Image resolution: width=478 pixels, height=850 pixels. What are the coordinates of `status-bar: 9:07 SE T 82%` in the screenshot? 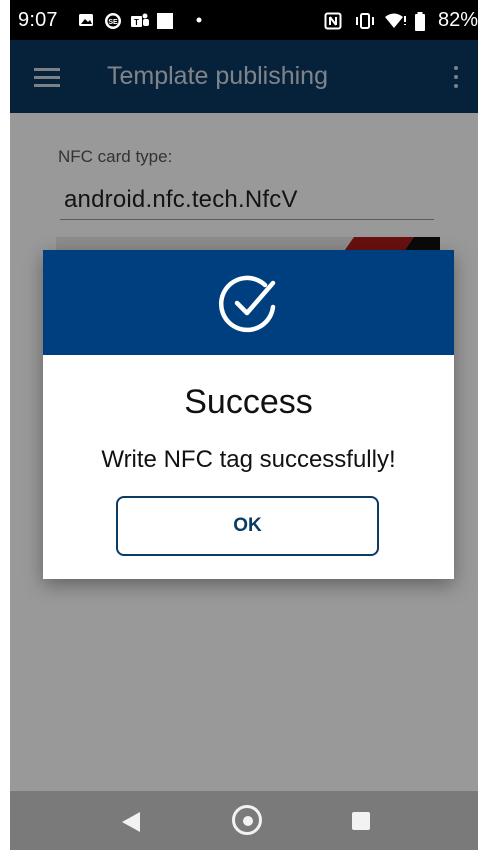 It's located at (244, 20).